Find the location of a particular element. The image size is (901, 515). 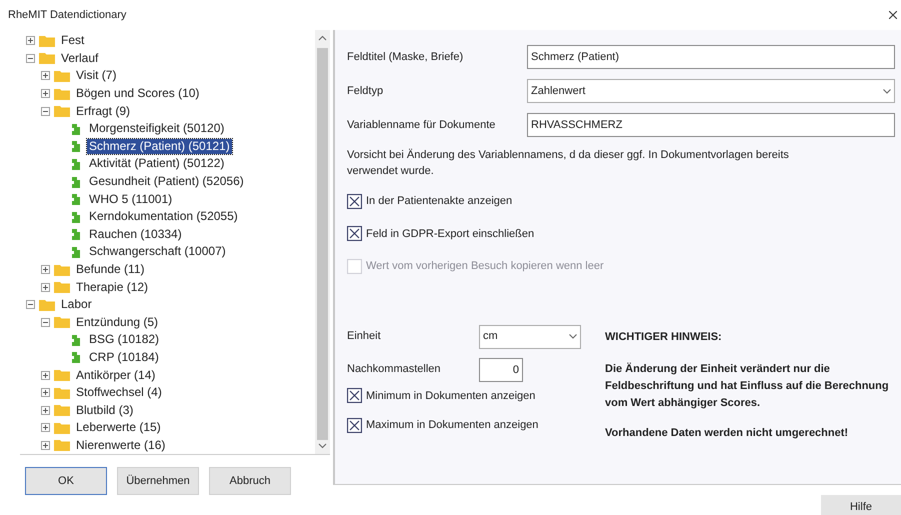

text-field: RHVASSCHMERZ is located at coordinates (711, 125).